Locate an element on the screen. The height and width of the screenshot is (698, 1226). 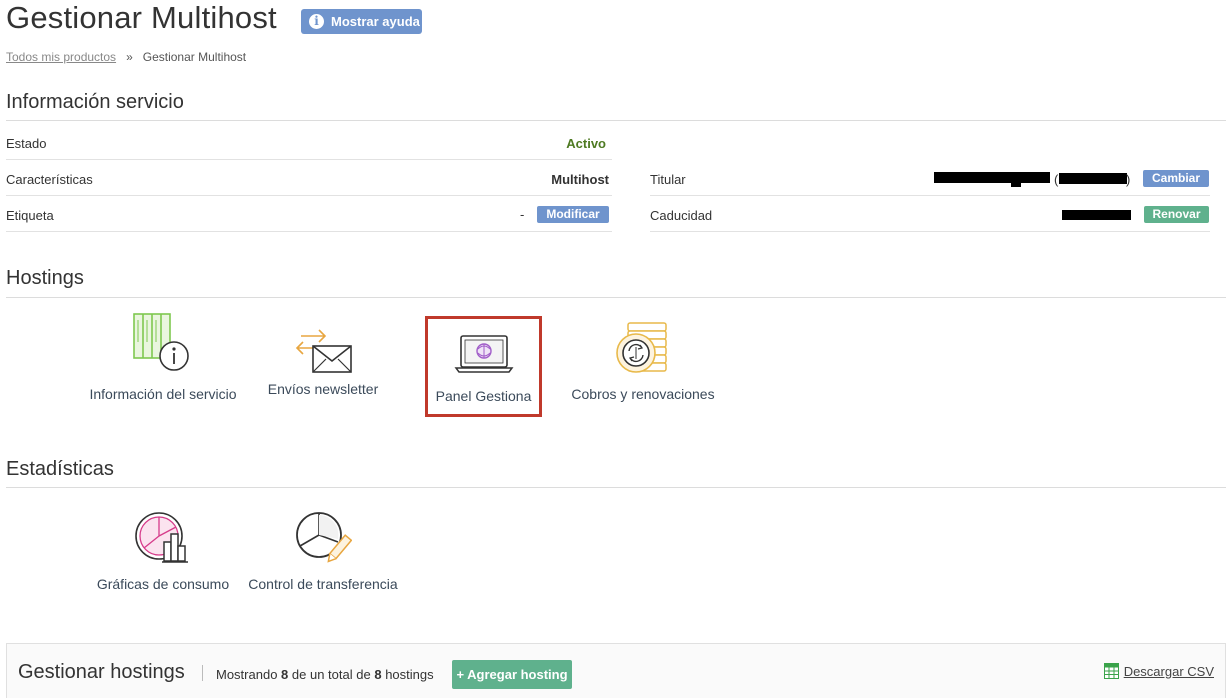
tile-label: Control de transferencia is located at coordinates (323, 584).